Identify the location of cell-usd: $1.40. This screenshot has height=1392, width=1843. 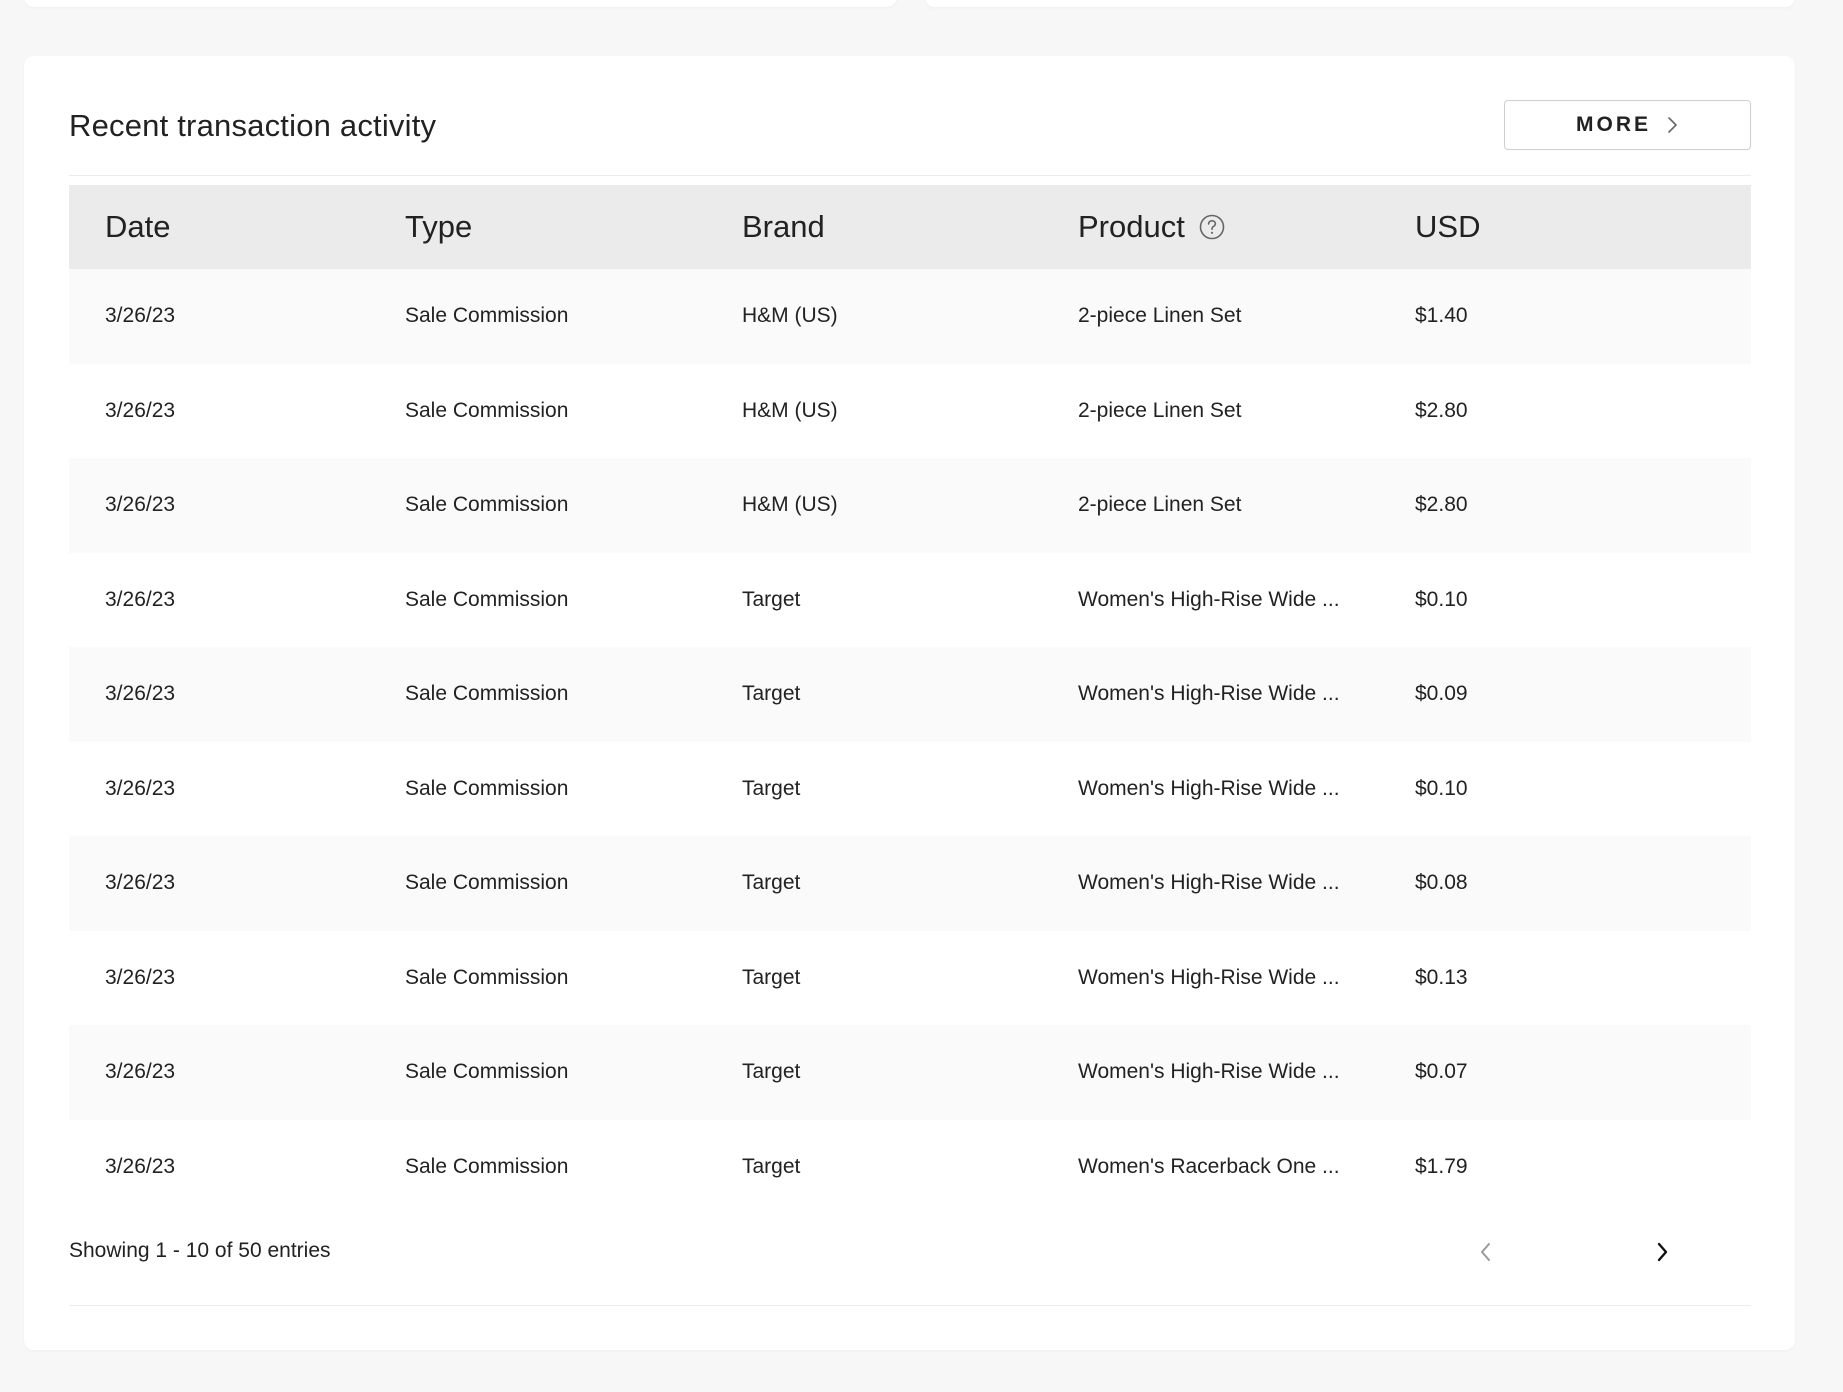
(1441, 316).